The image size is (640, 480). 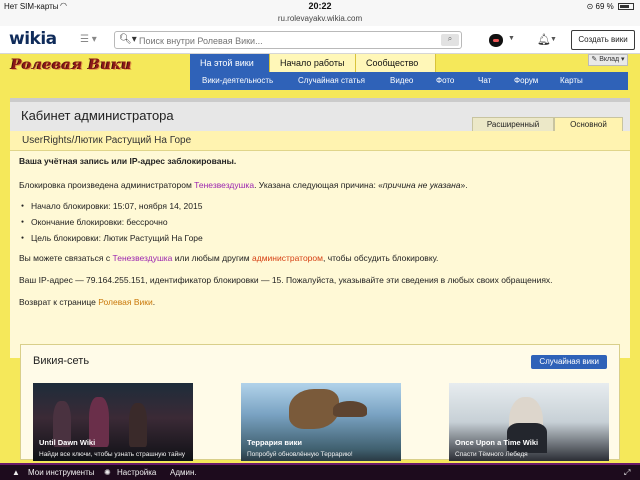 I want to click on search-input, so click(x=289, y=40).